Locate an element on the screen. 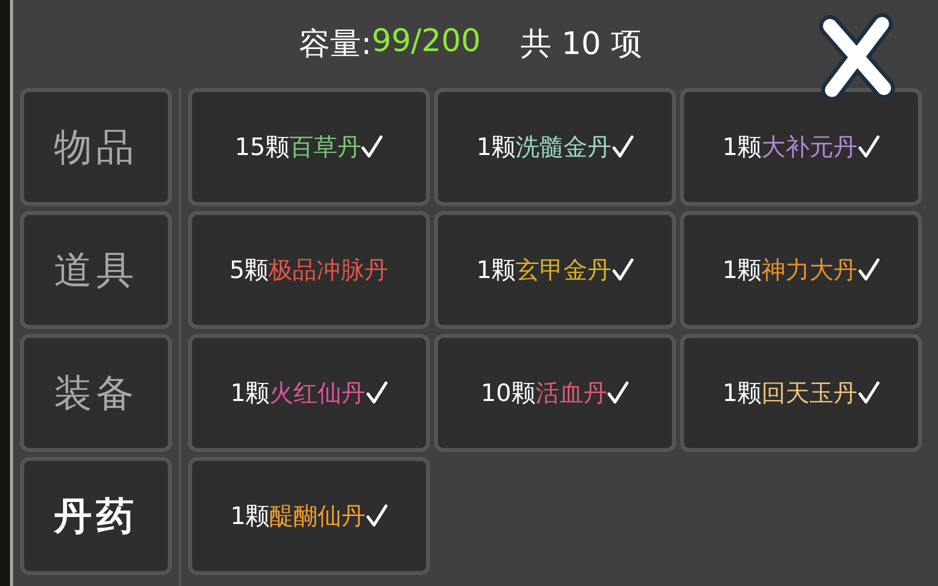 The image size is (938, 586). item-slot: 1颗洗髓金丹 is located at coordinates (555, 147).